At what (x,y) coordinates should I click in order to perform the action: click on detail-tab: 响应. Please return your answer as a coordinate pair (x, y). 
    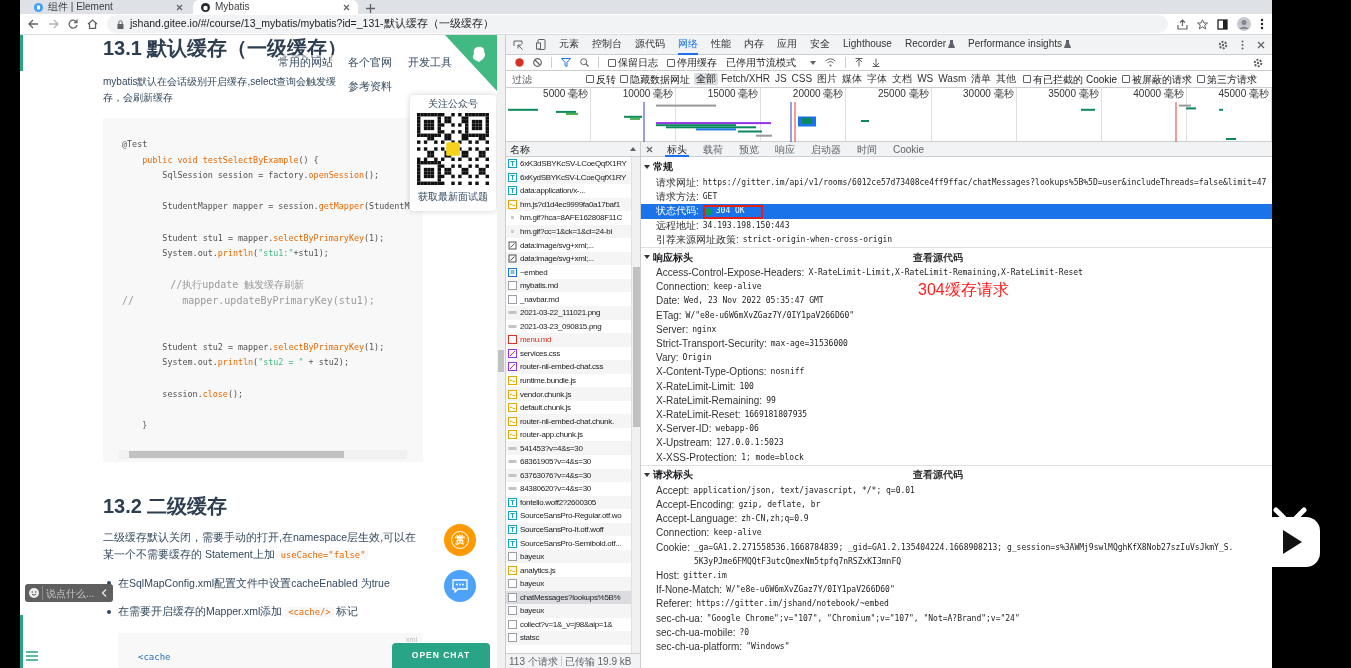
    Looking at the image, I should click on (785, 149).